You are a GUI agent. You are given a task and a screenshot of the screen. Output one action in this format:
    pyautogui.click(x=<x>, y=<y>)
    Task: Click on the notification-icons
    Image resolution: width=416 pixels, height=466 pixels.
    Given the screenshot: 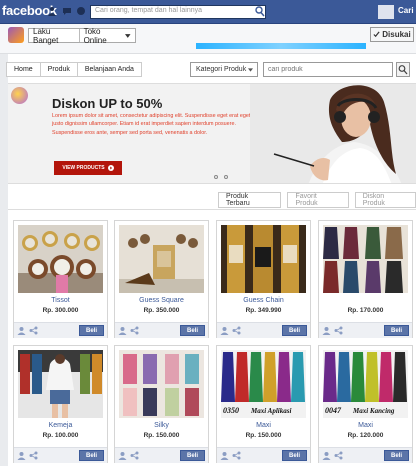 What is the action you would take?
    pyautogui.click(x=67, y=11)
    